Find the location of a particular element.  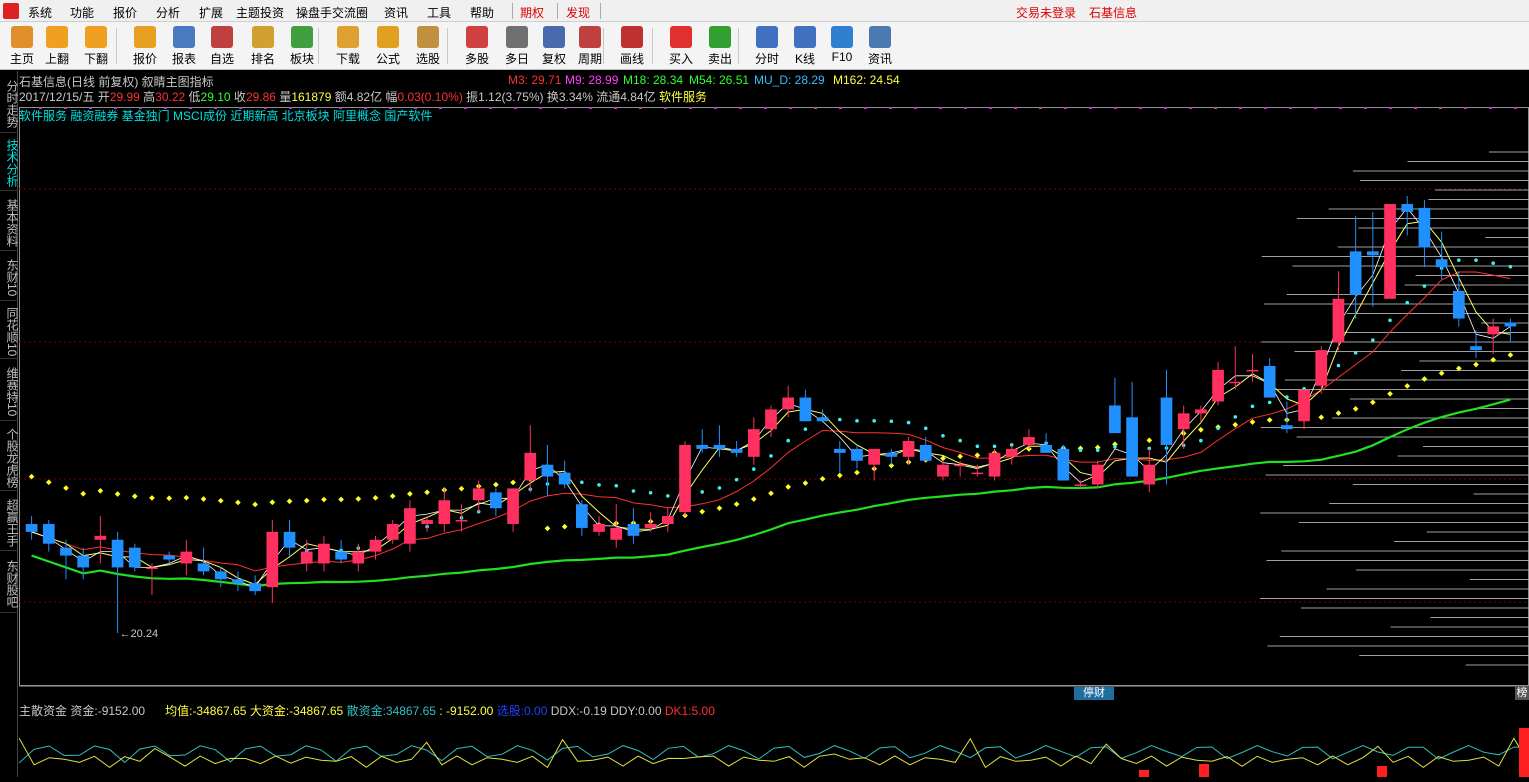

menu-trader-circle: 操盘手交流圈 is located at coordinates (332, 12).